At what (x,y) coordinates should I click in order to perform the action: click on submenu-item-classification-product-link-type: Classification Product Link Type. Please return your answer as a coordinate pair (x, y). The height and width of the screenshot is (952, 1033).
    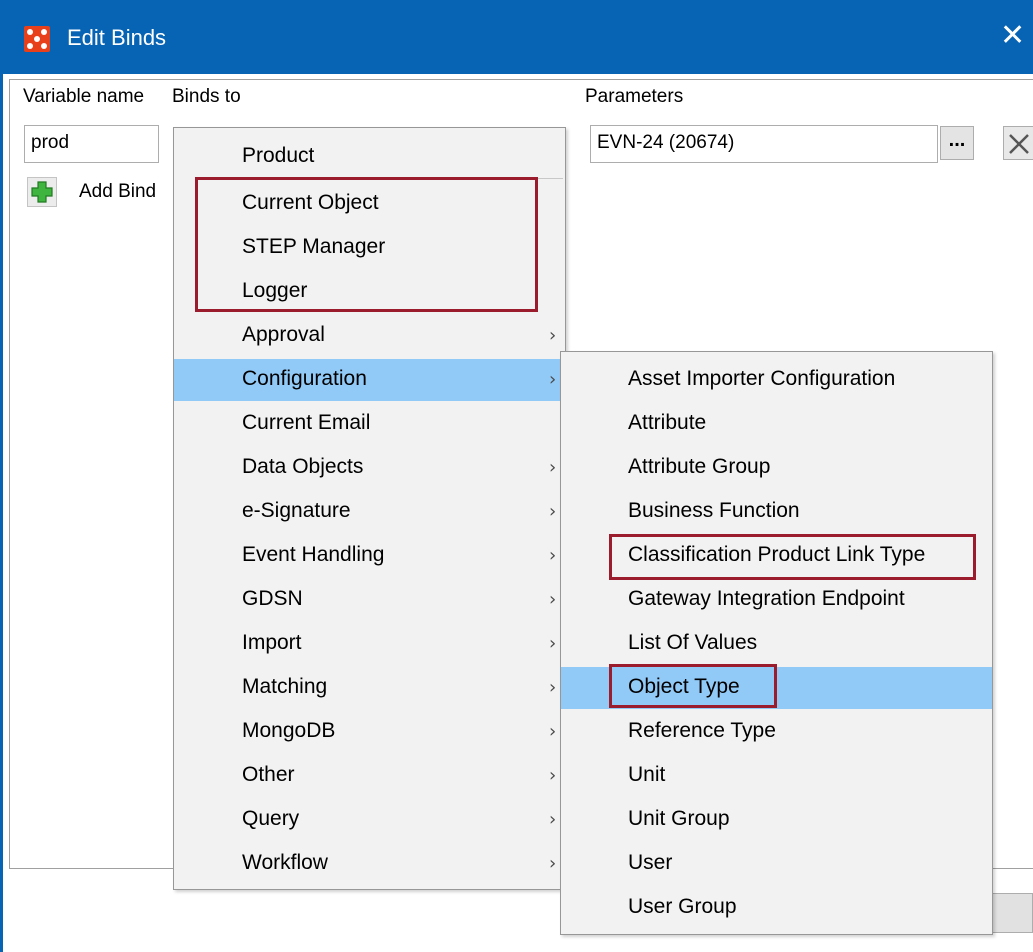
    Looking at the image, I should click on (776, 556).